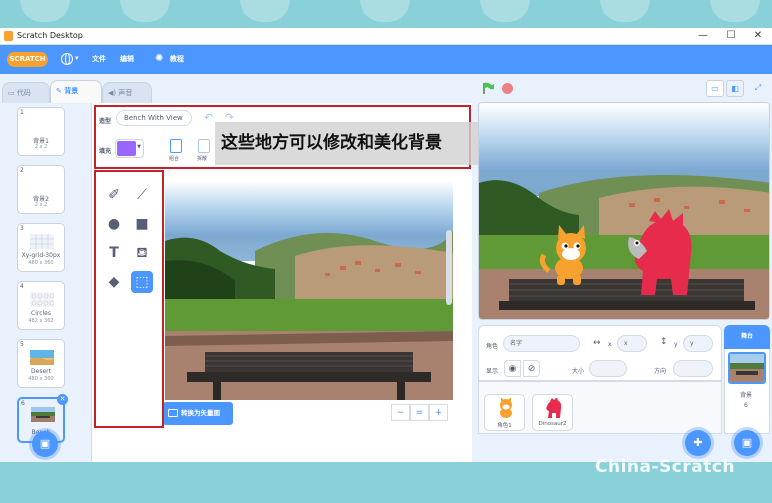 The image size is (772, 503). What do you see at coordinates (27, 59) in the screenshot?
I see `scratch-logo: SCRATCH` at bounding box center [27, 59].